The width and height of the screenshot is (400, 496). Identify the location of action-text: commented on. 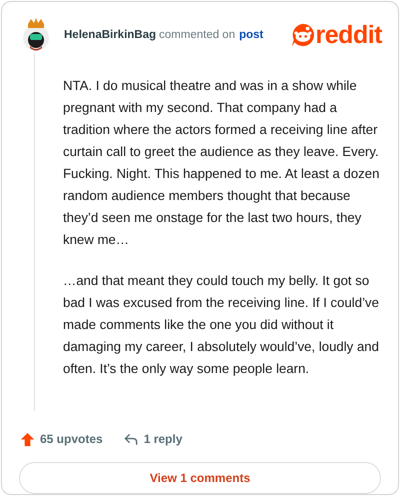
(197, 35).